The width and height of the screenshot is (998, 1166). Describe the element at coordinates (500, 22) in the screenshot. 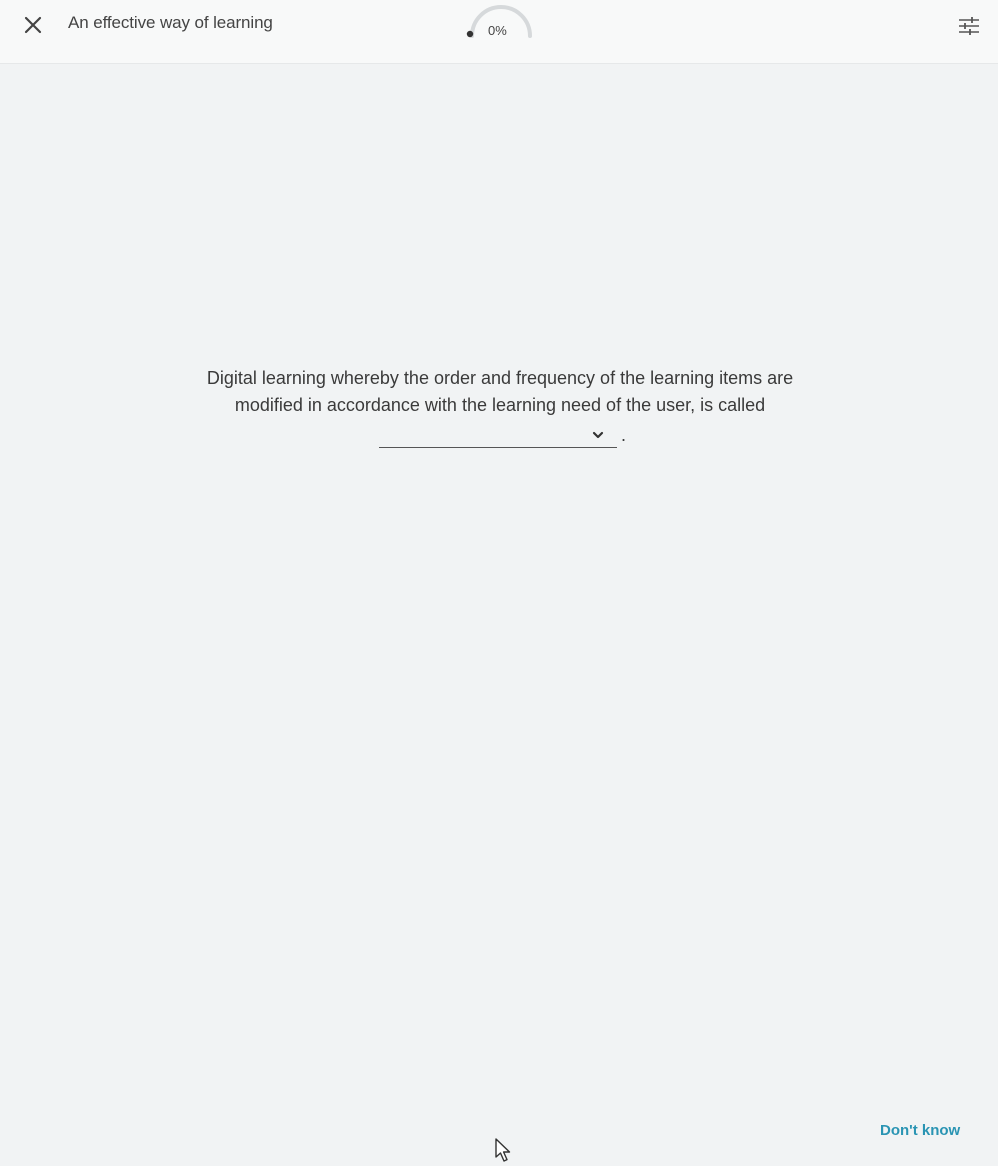

I see `progress-indicator: 0%` at that location.